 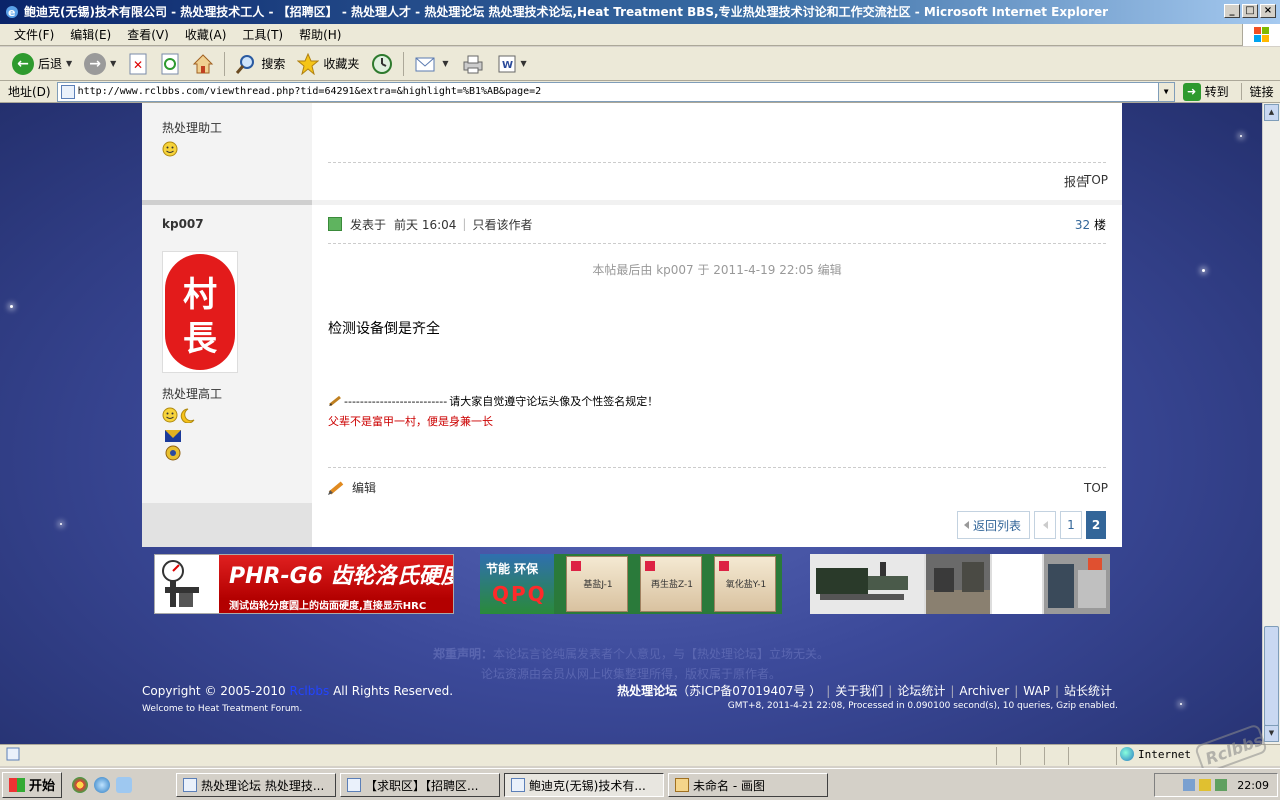 I want to click on start-label: 开始, so click(x=42, y=786).